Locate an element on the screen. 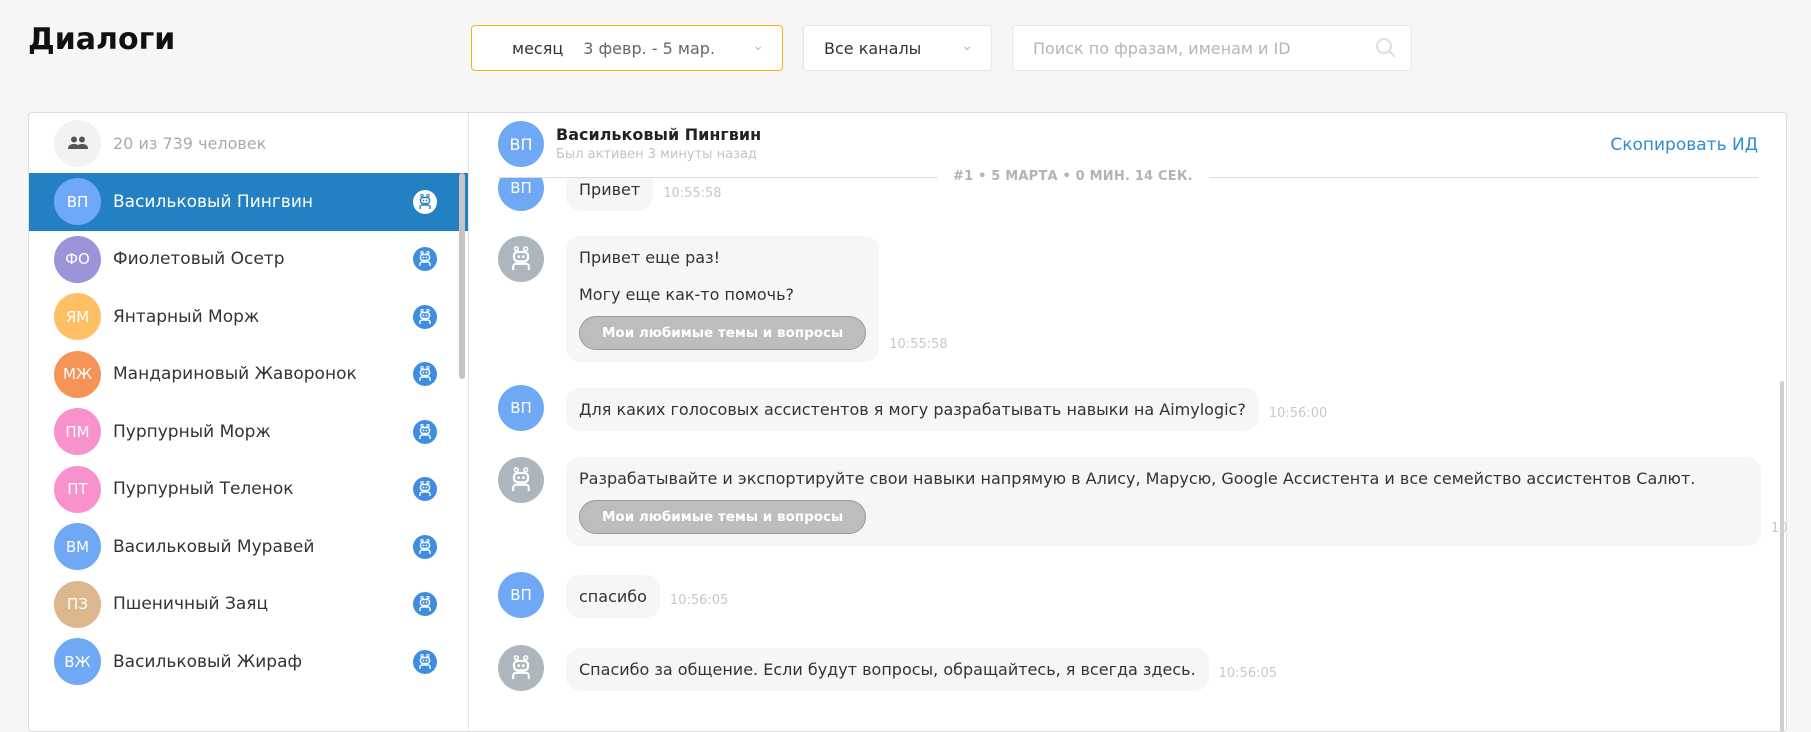 The width and height of the screenshot is (1811, 732). user-count: 20 из 739 человек is located at coordinates (248, 143).